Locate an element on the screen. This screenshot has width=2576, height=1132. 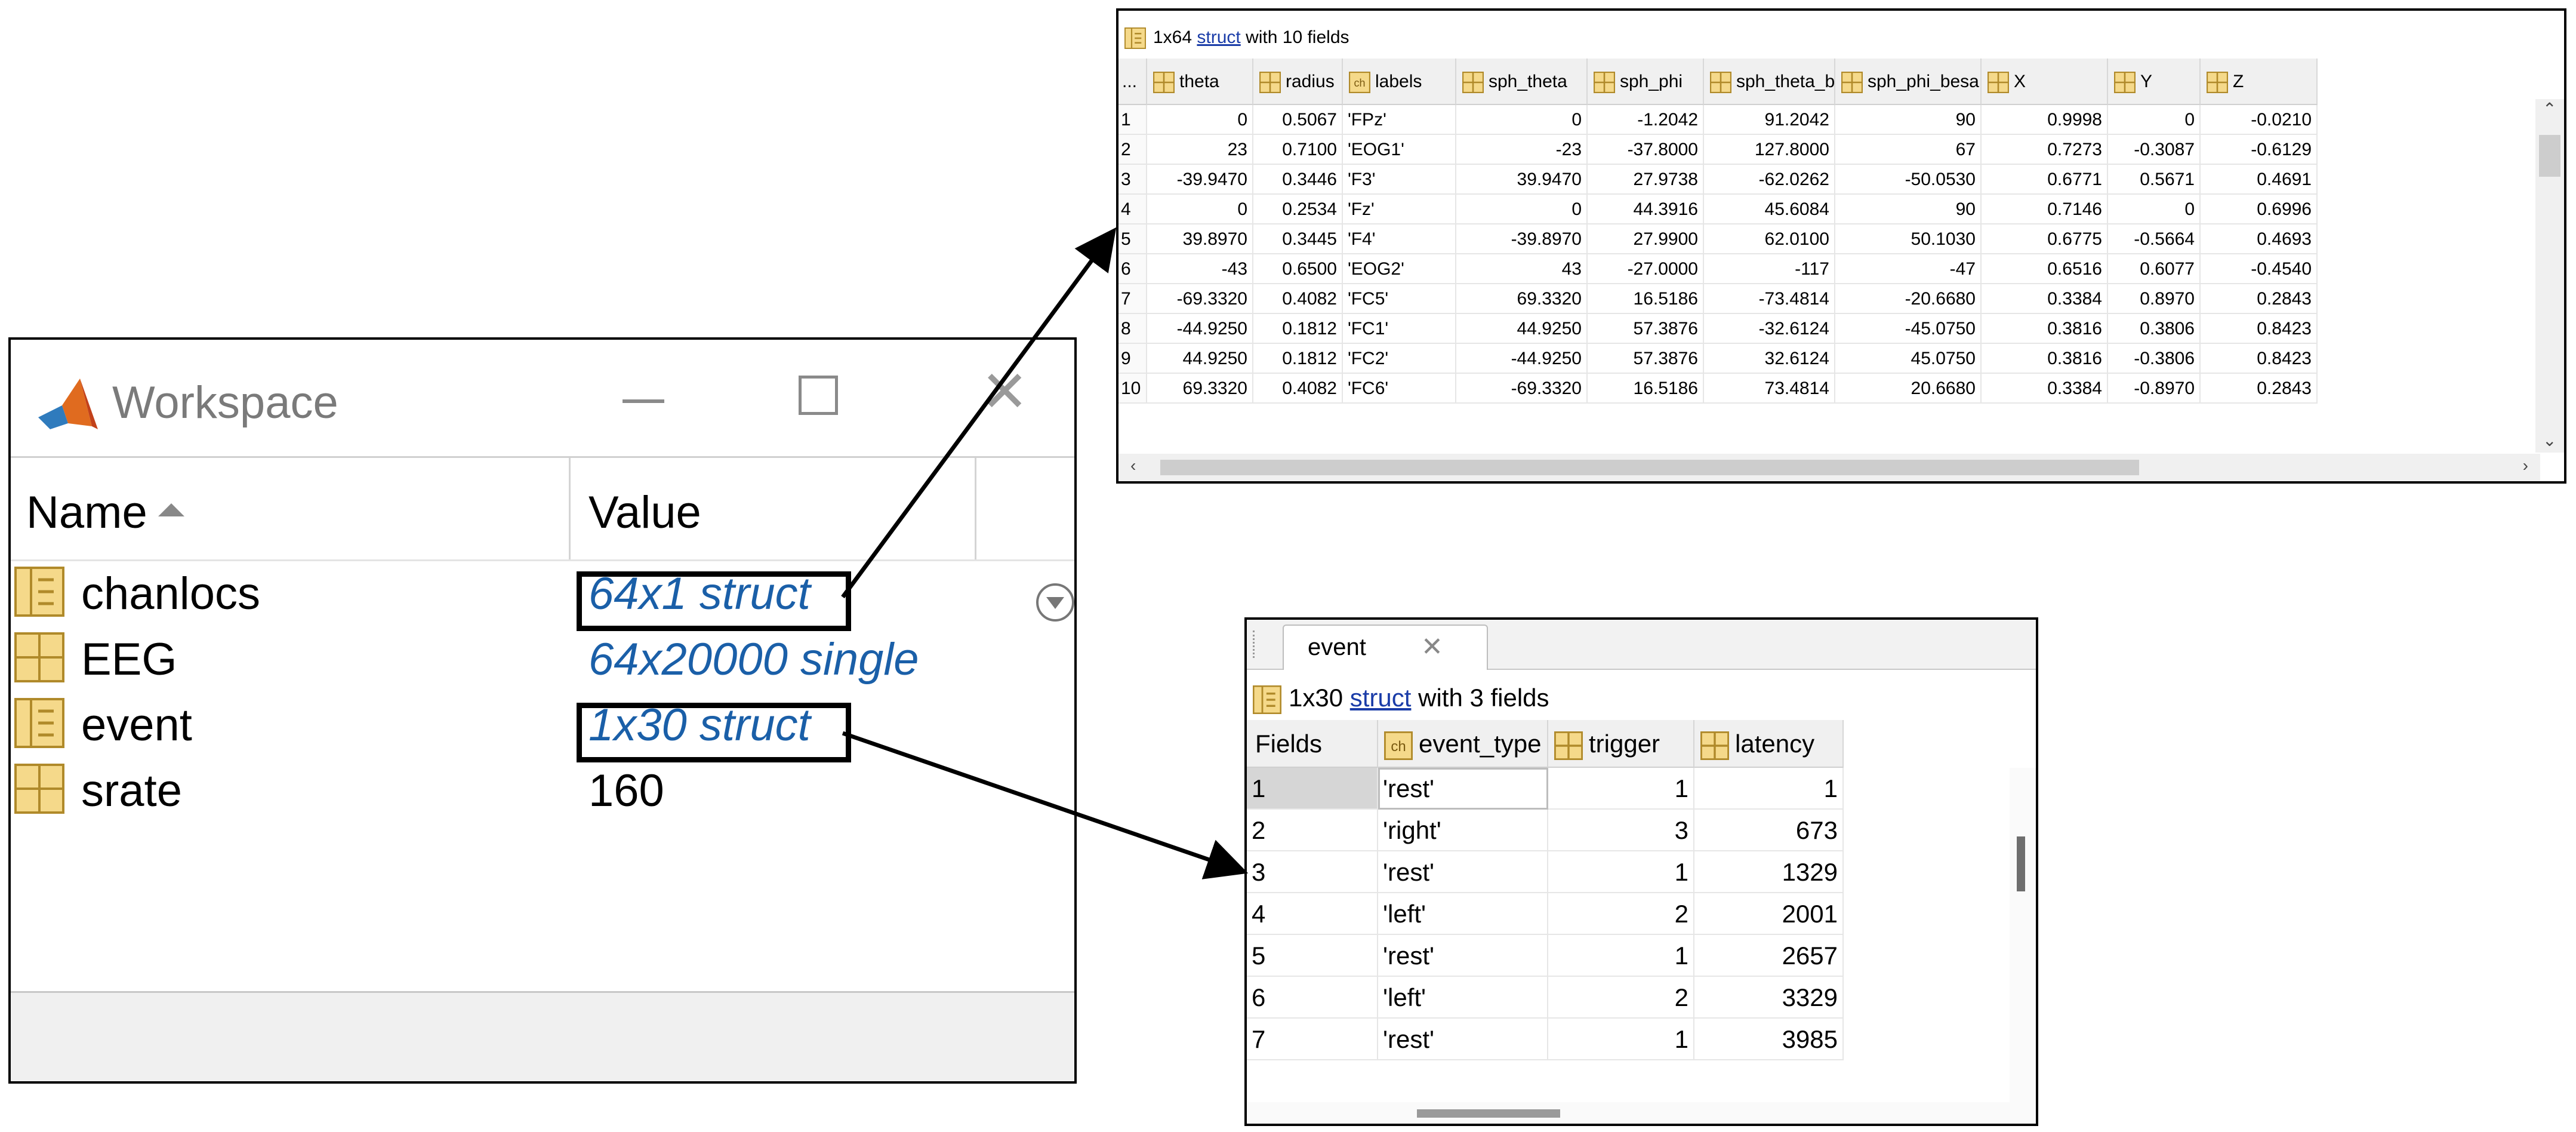
column-header-z: Z is located at coordinates (2259, 82).